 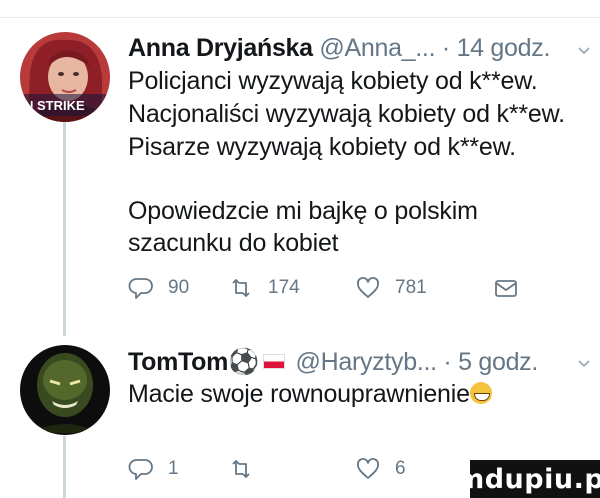 What do you see at coordinates (504, 48) in the screenshot?
I see `tweet-time: 14 godz.` at bounding box center [504, 48].